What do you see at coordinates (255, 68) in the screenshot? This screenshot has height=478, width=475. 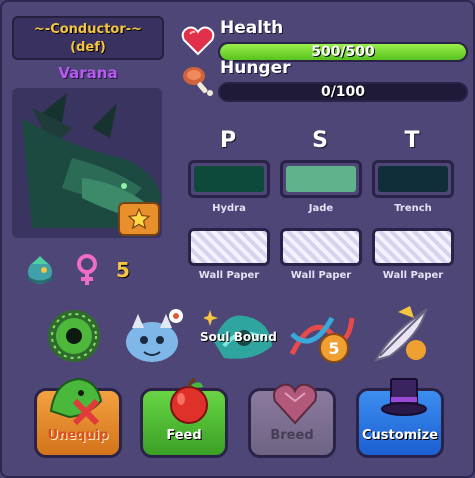 I see `hunger-label: Hunger` at bounding box center [255, 68].